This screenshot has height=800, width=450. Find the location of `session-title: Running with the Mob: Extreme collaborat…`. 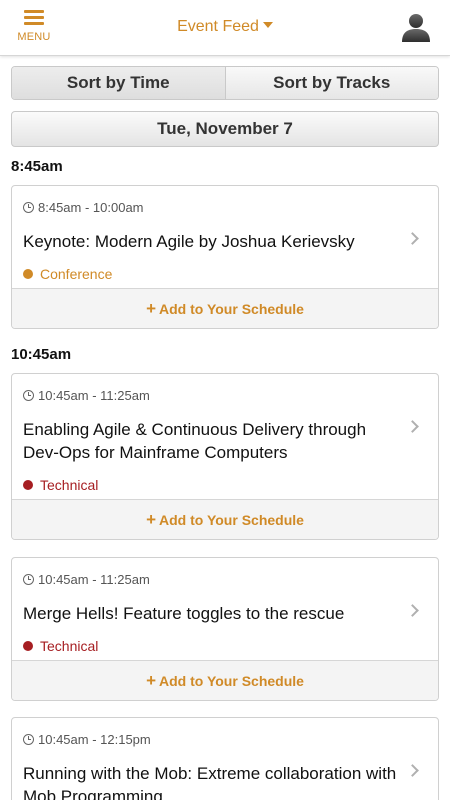

session-title: Running with the Mob: Extreme collaborat… is located at coordinates (210, 782).